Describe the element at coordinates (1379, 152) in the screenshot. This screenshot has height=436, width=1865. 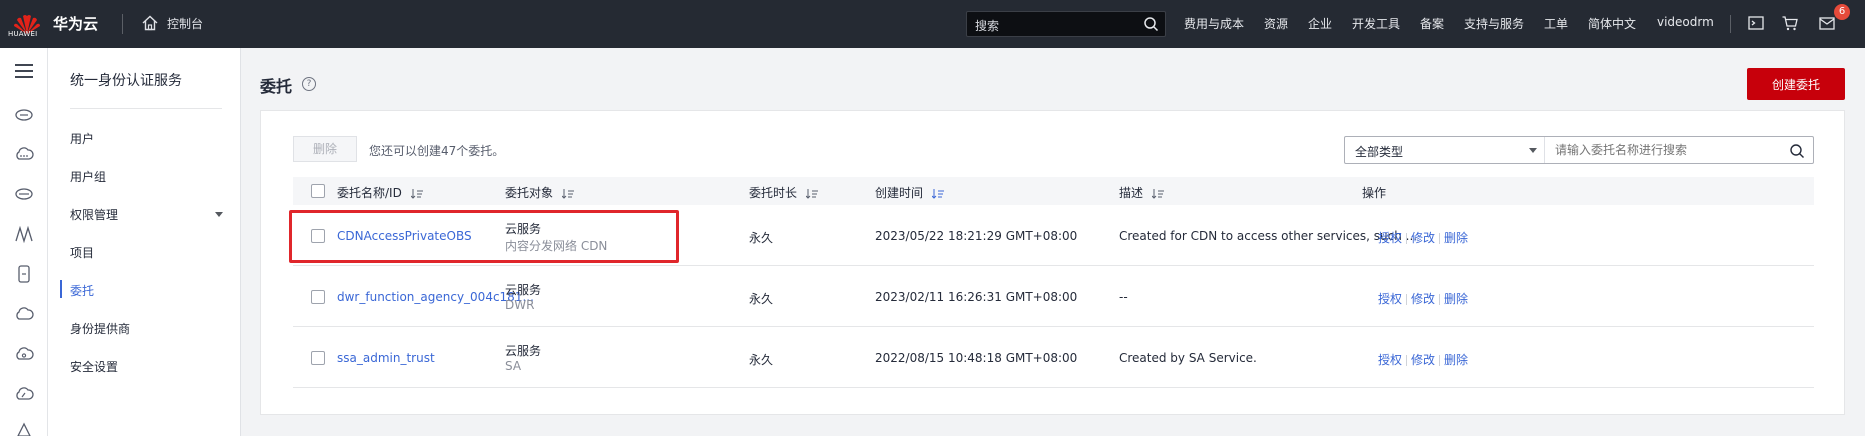
I see `type-select-value: 全部类型` at that location.